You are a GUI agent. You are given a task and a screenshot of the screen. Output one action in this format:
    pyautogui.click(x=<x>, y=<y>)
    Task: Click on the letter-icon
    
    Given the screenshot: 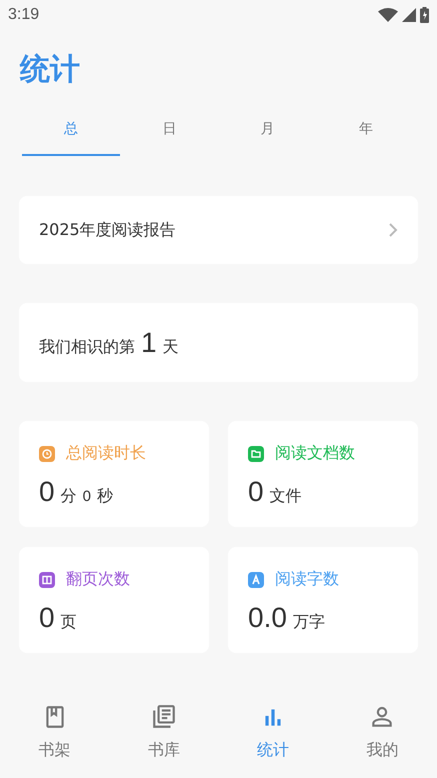 What is the action you would take?
    pyautogui.click(x=256, y=580)
    